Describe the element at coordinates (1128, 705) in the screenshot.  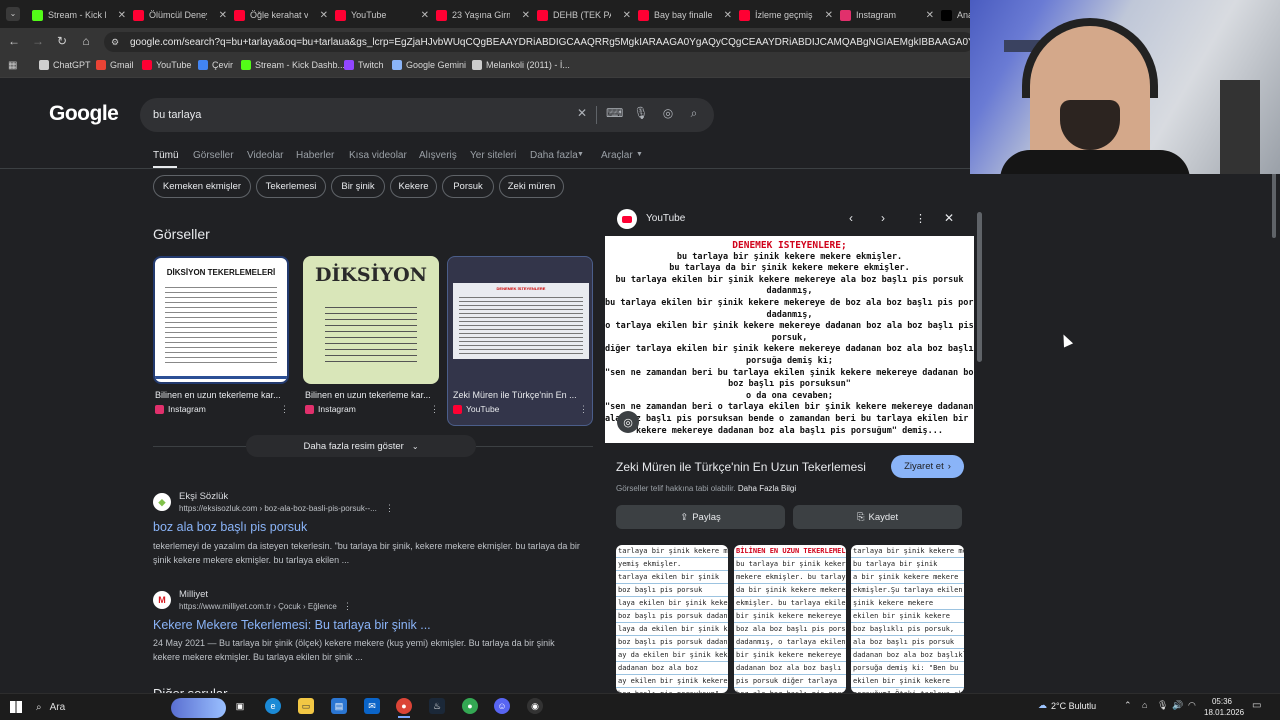
I see `tray-chevron-icon: ⌃` at that location.